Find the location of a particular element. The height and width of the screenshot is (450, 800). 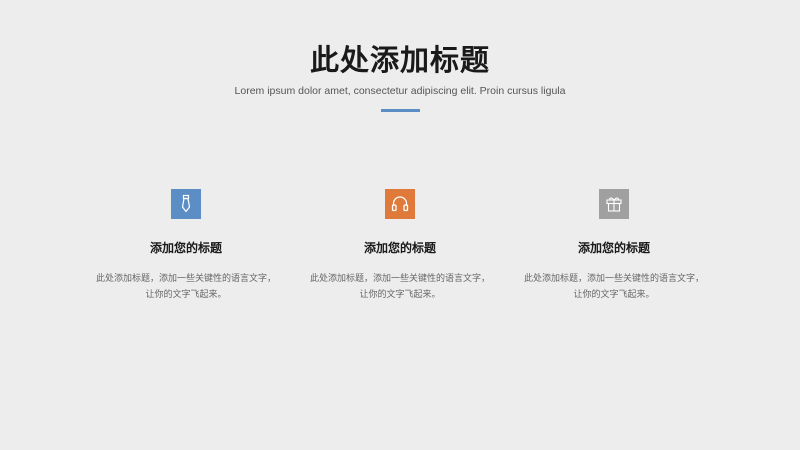

headphones-icon is located at coordinates (400, 204).